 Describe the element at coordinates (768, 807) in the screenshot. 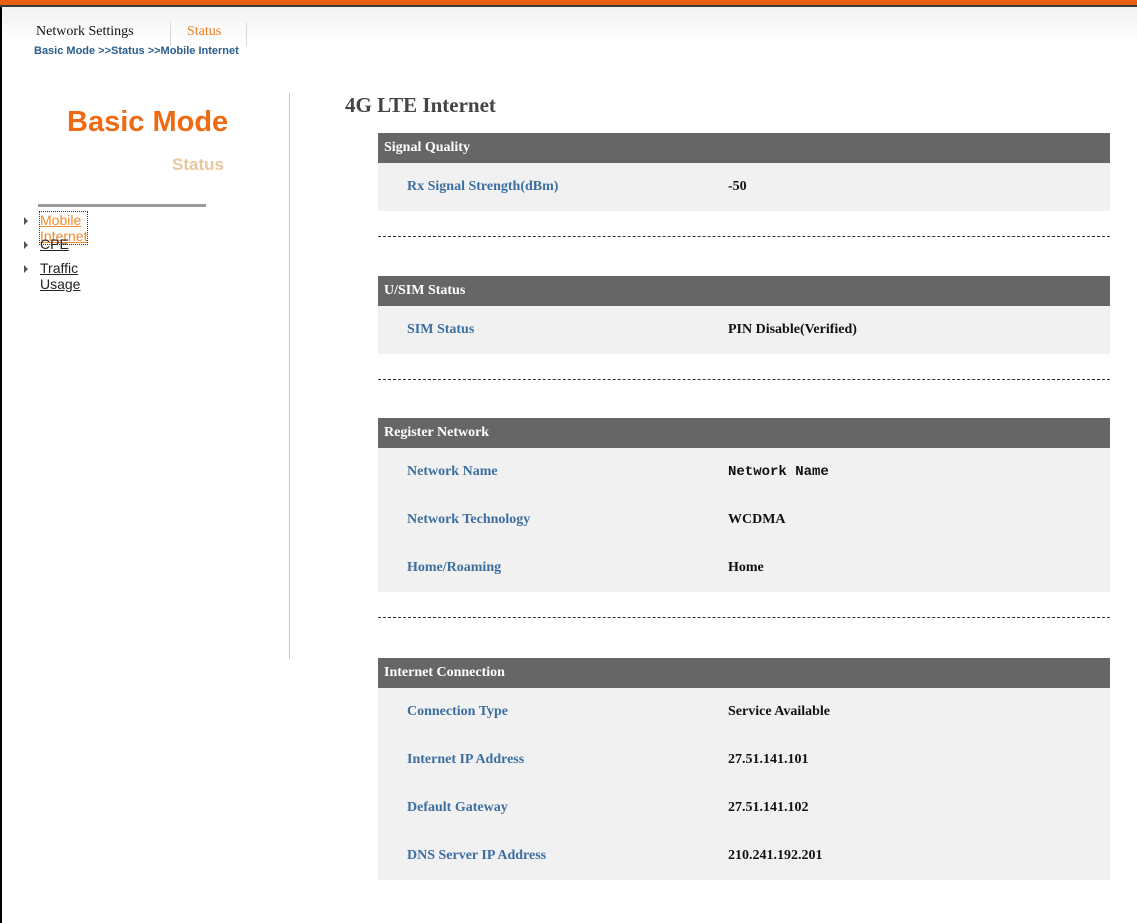

I see `row-value: 27.51.141.102` at that location.